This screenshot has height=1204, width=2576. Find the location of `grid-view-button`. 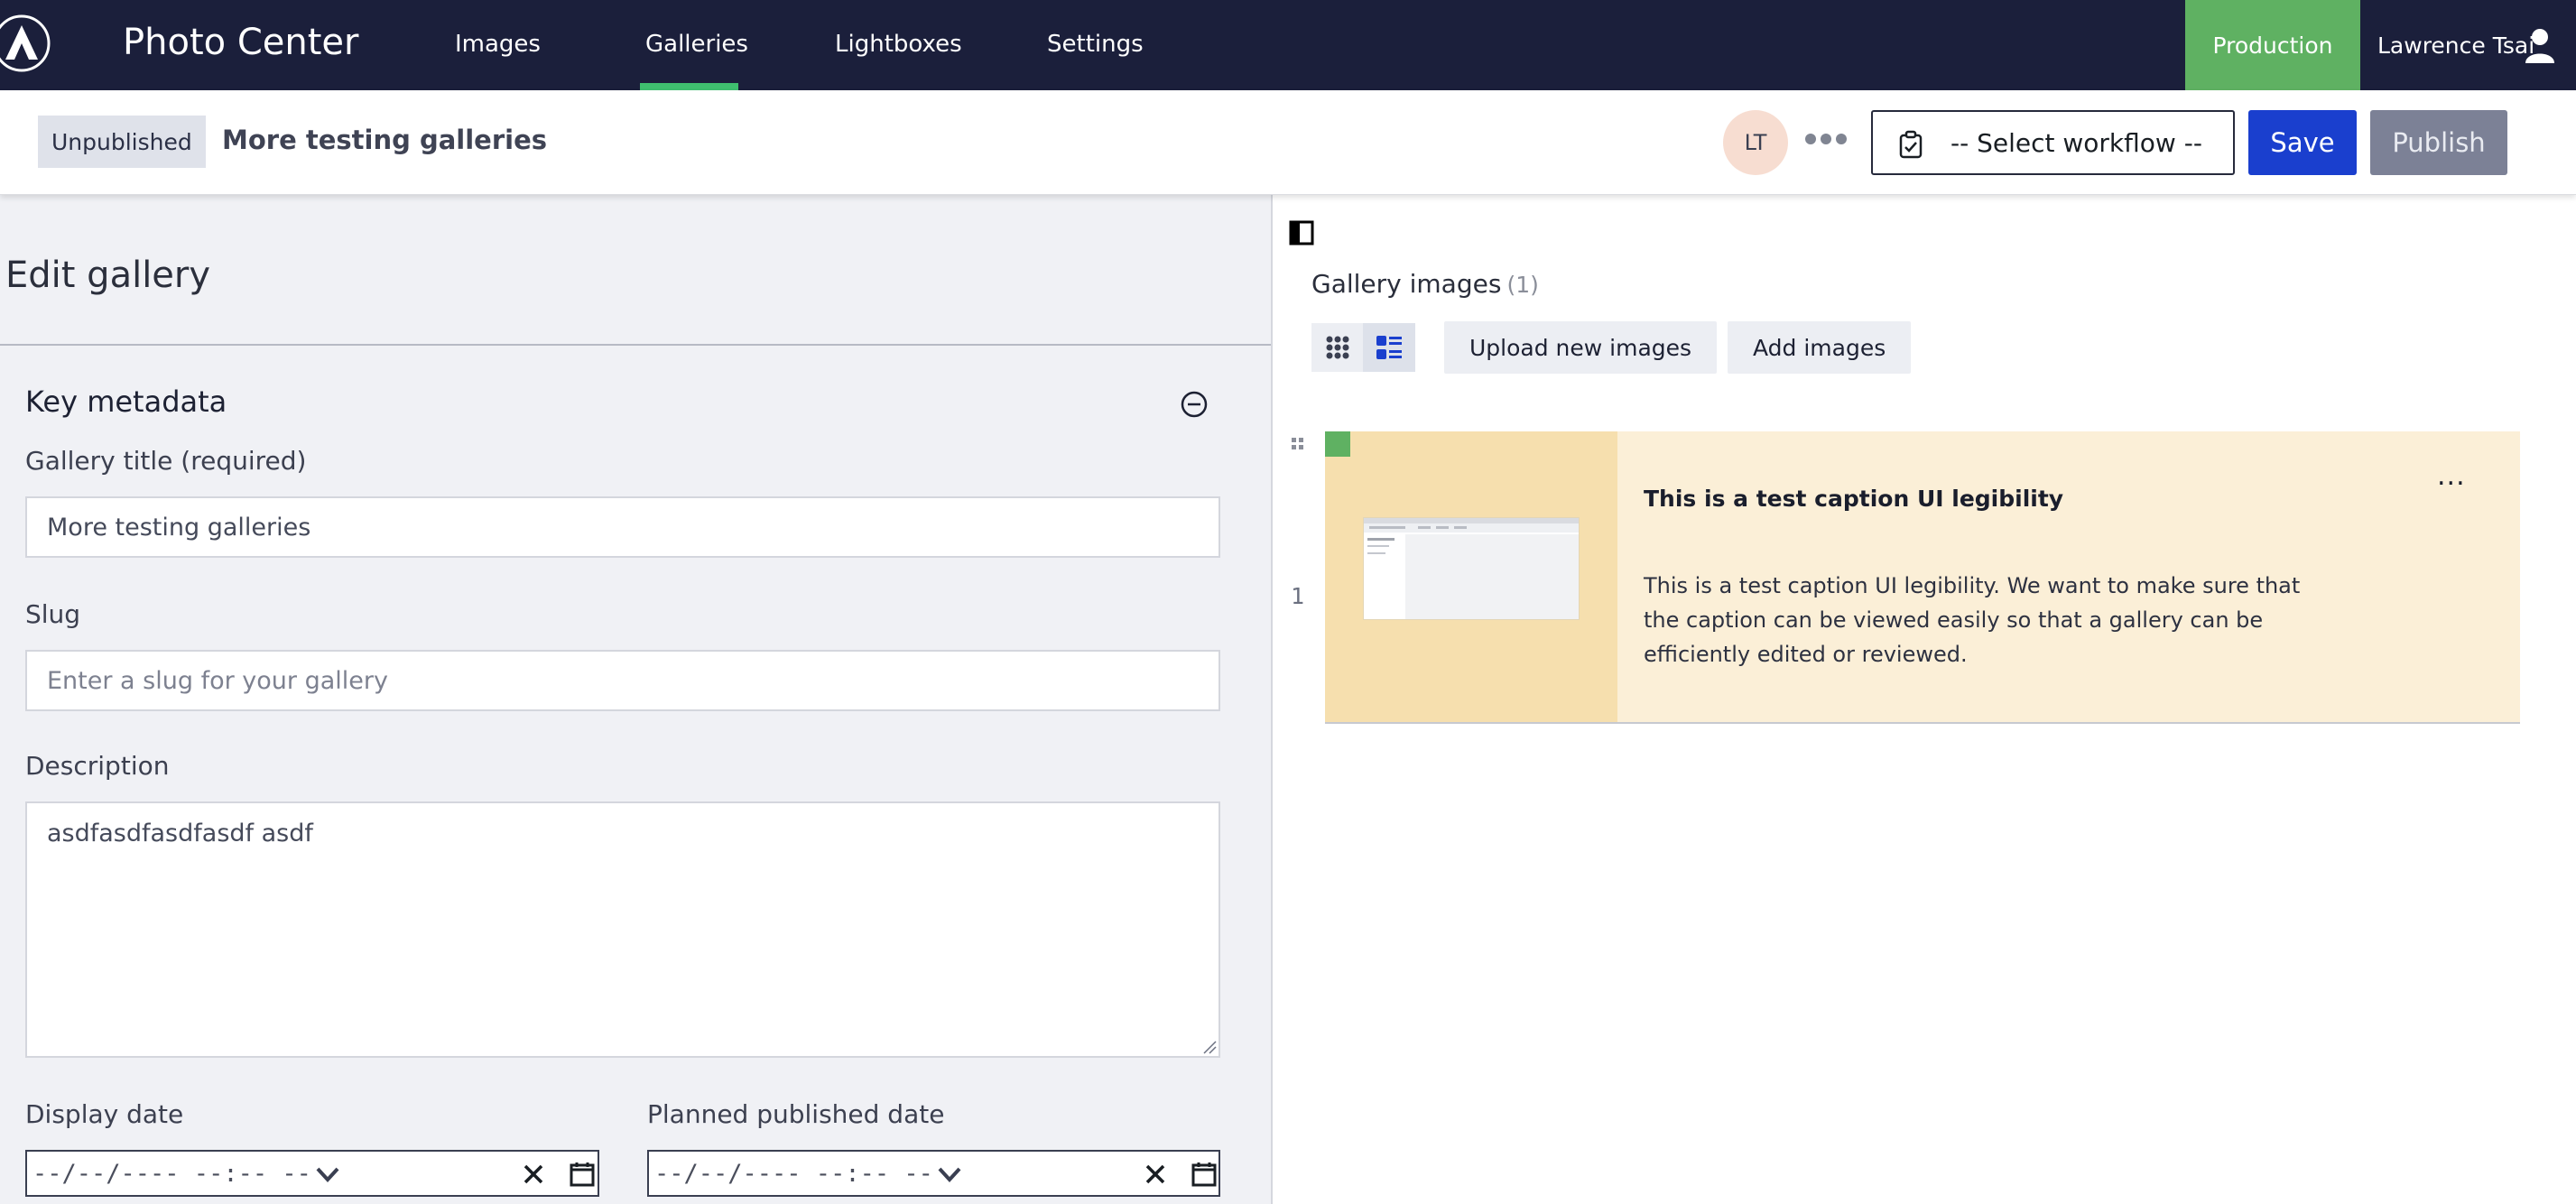

grid-view-button is located at coordinates (1337, 347).